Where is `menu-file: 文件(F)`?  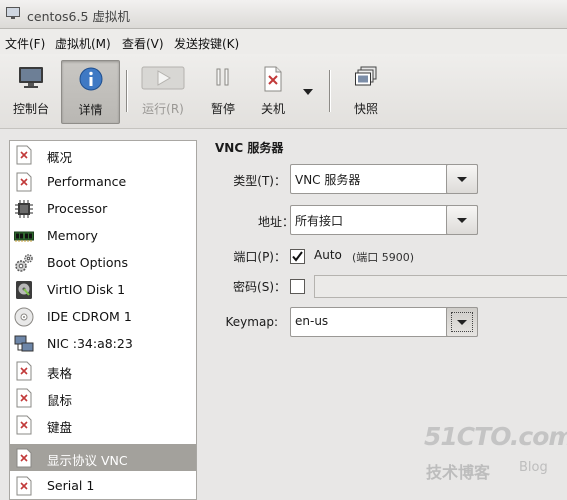 menu-file: 文件(F) is located at coordinates (25, 43).